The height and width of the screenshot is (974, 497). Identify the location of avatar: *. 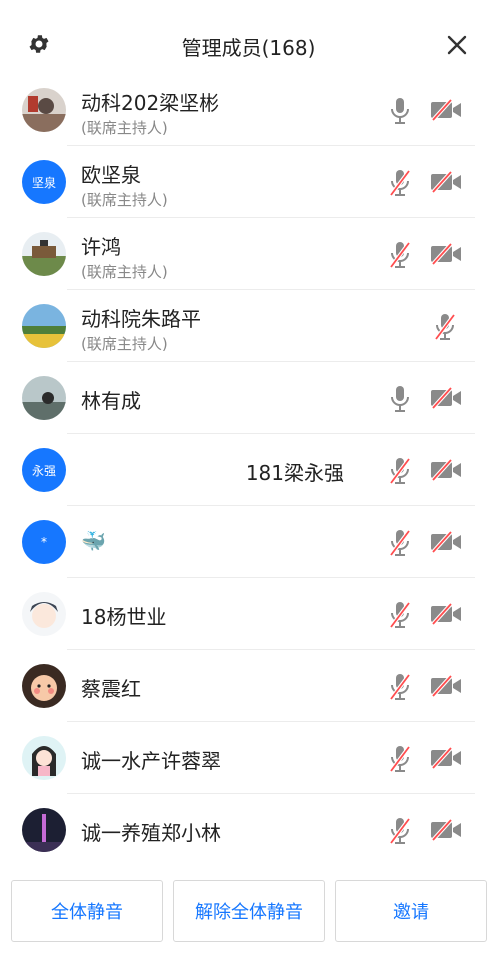
(44, 542).